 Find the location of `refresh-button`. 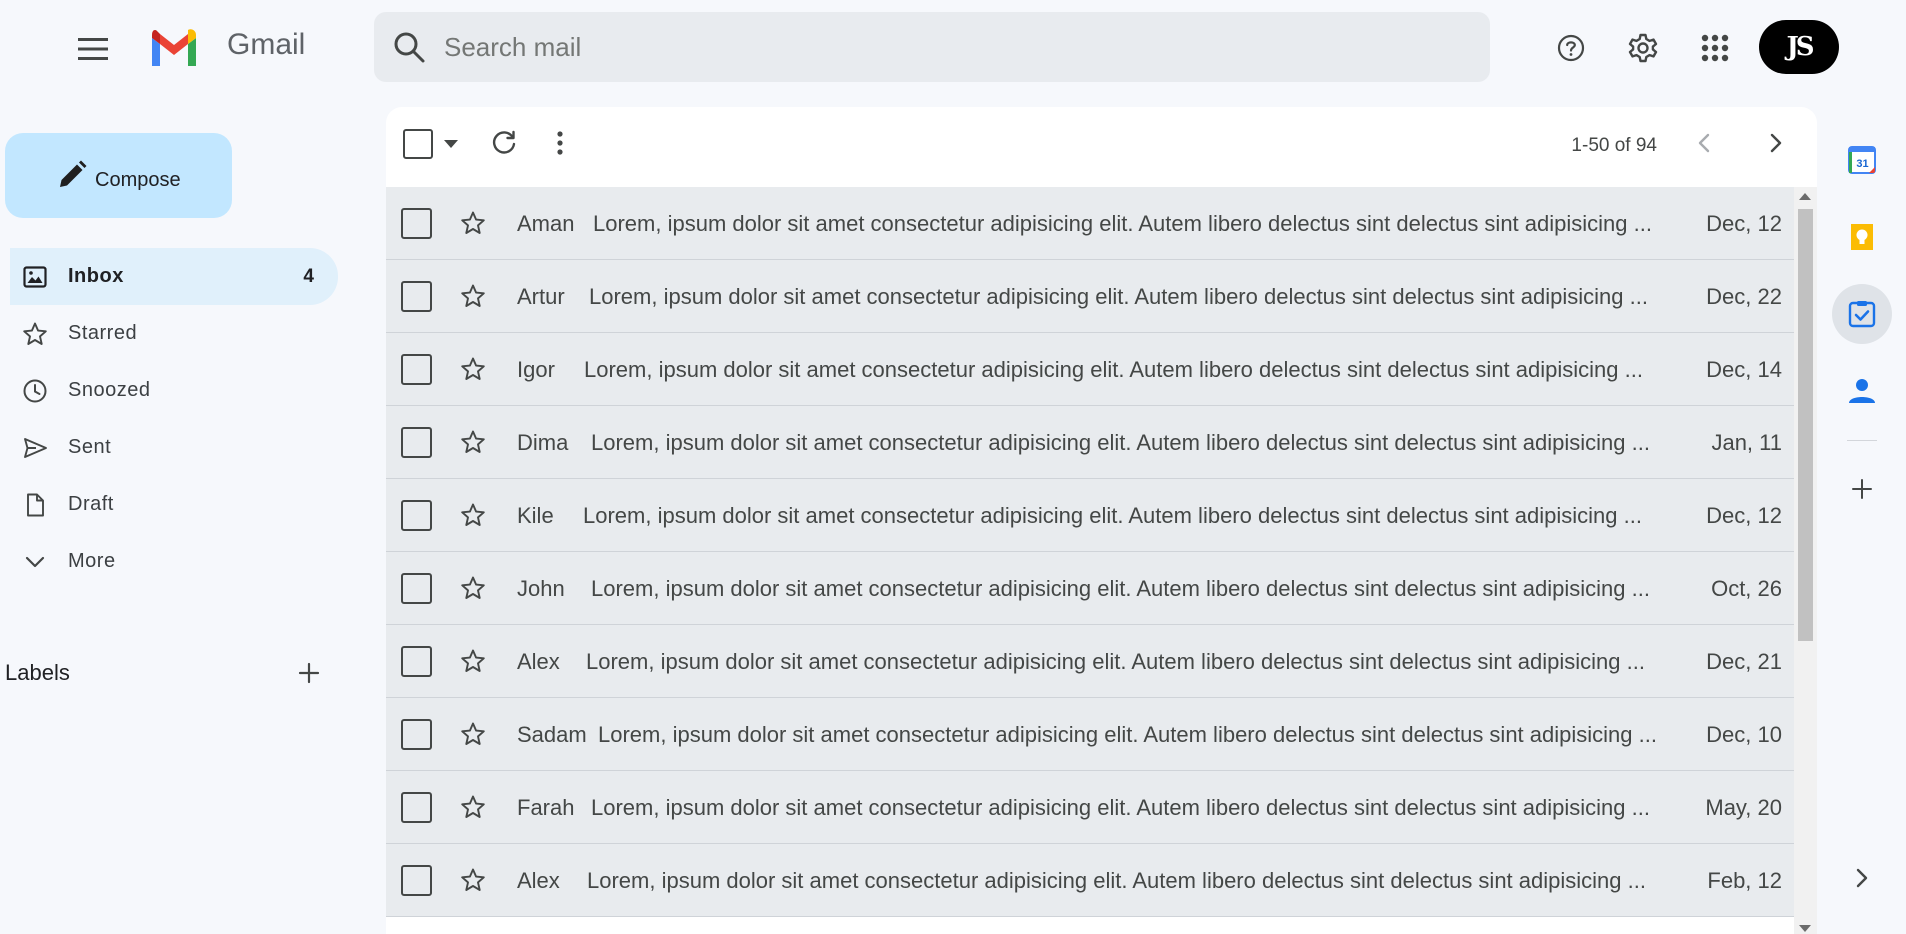

refresh-button is located at coordinates (504, 145).